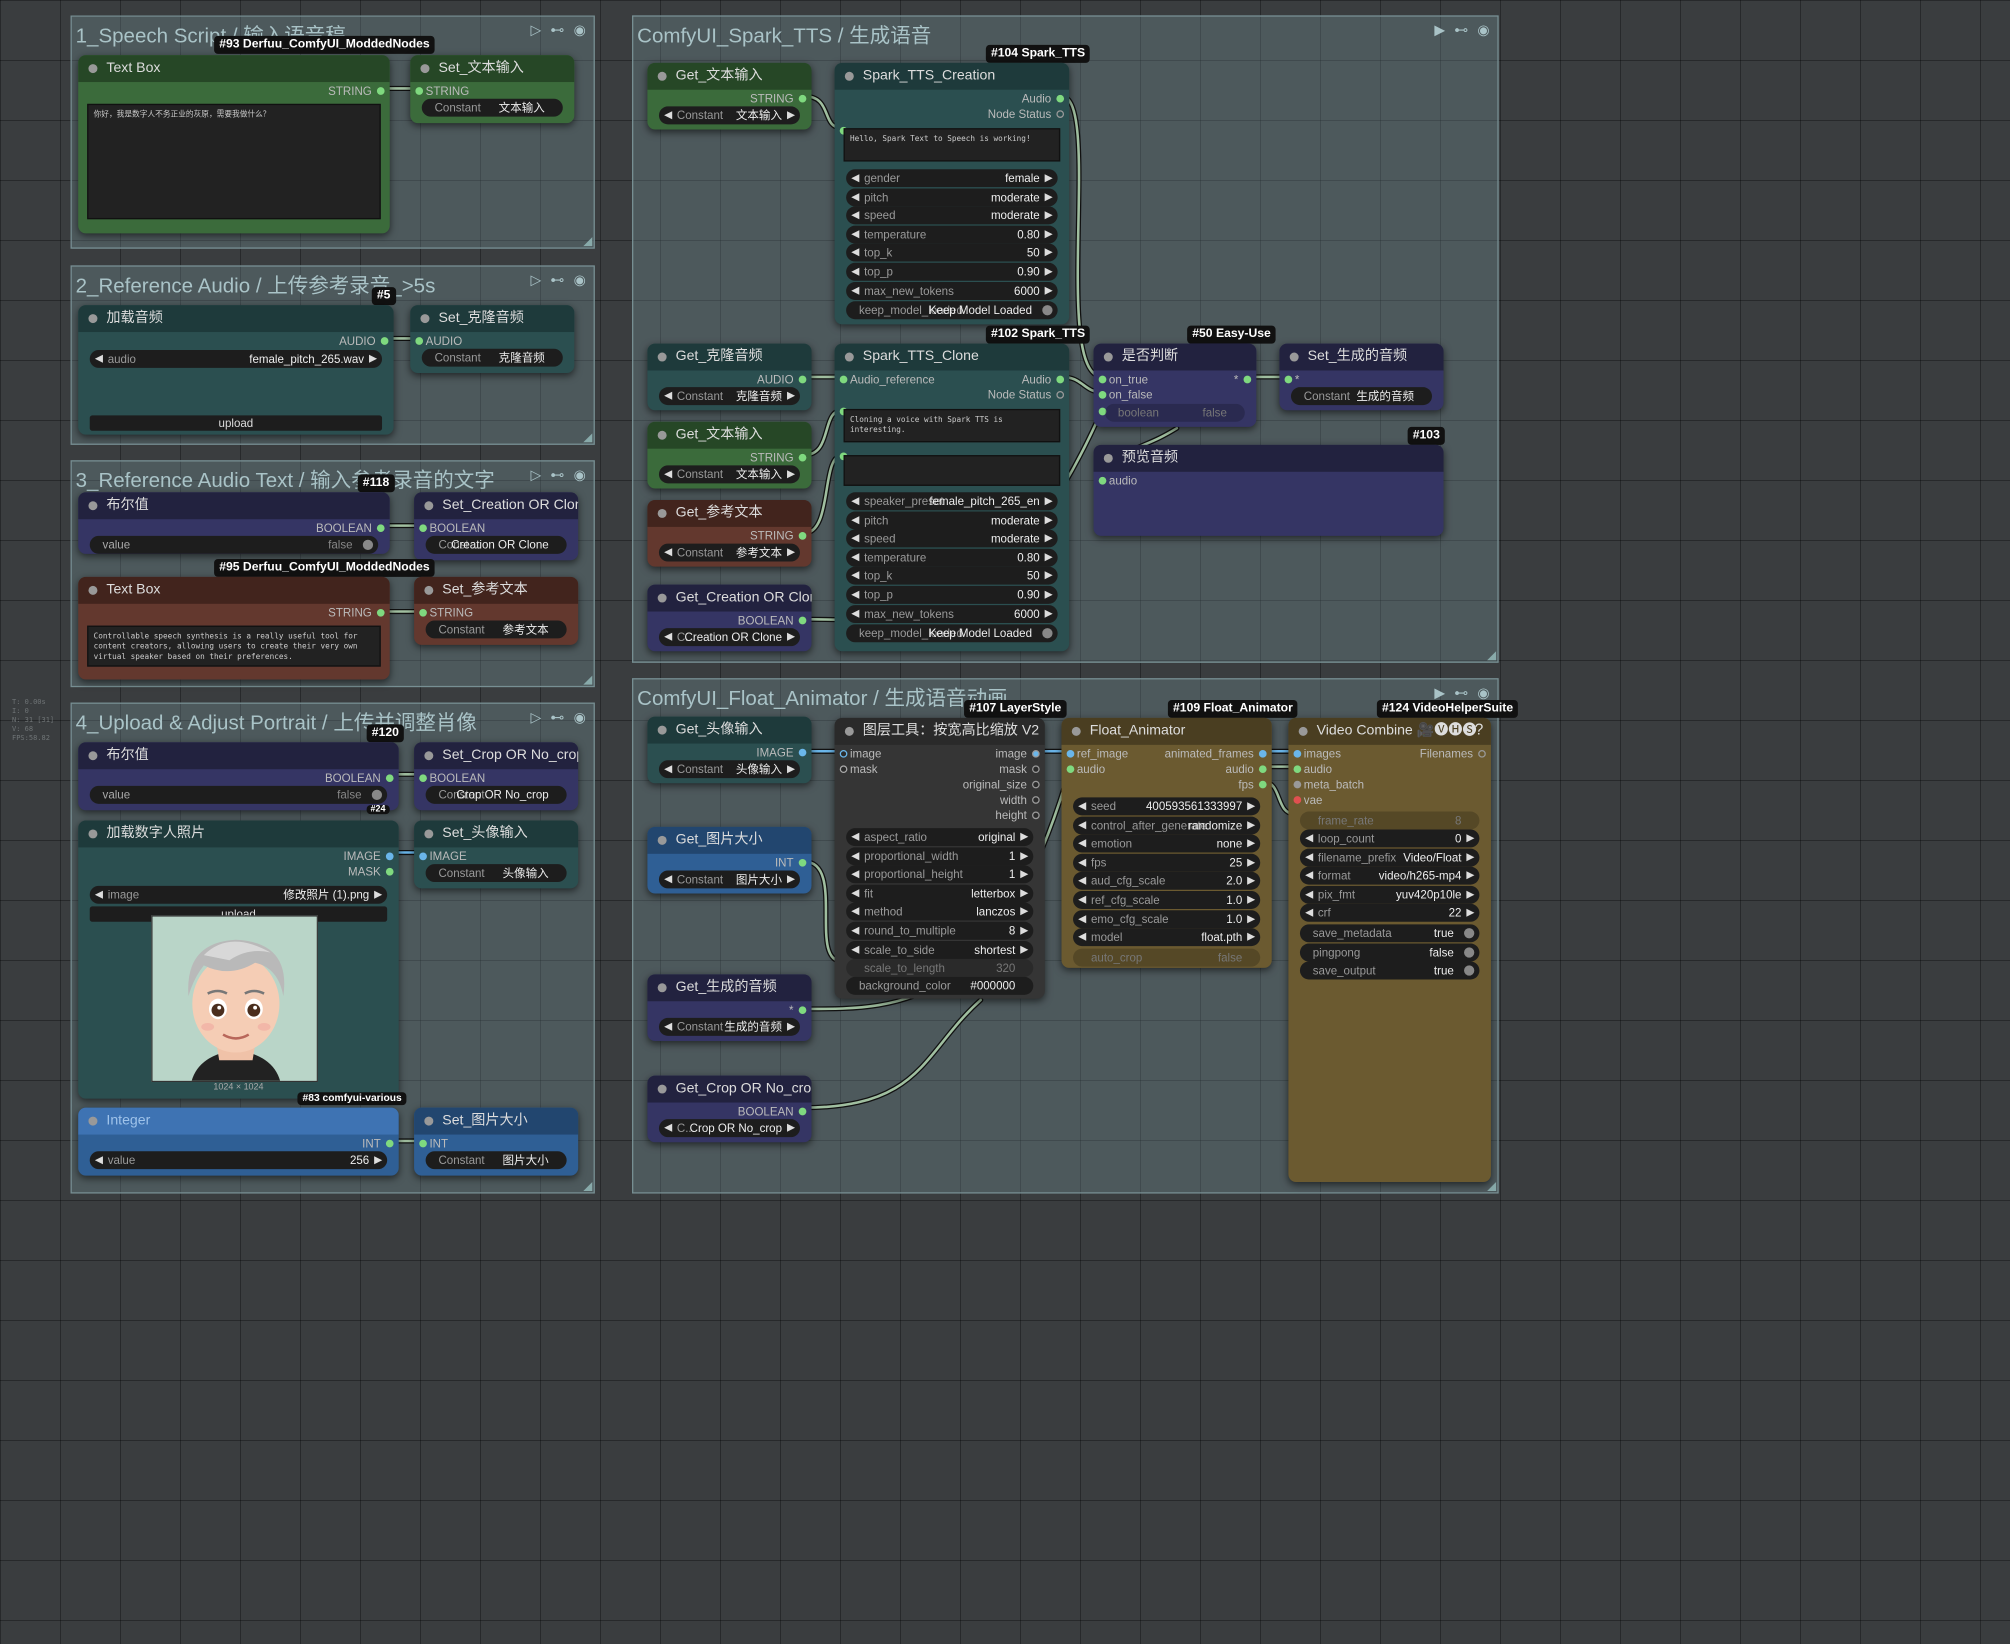 The image size is (2010, 1644). What do you see at coordinates (238, 776) in the screenshot?
I see `boolean-node-crop: 布尔值 BOOLEAN value false` at bounding box center [238, 776].